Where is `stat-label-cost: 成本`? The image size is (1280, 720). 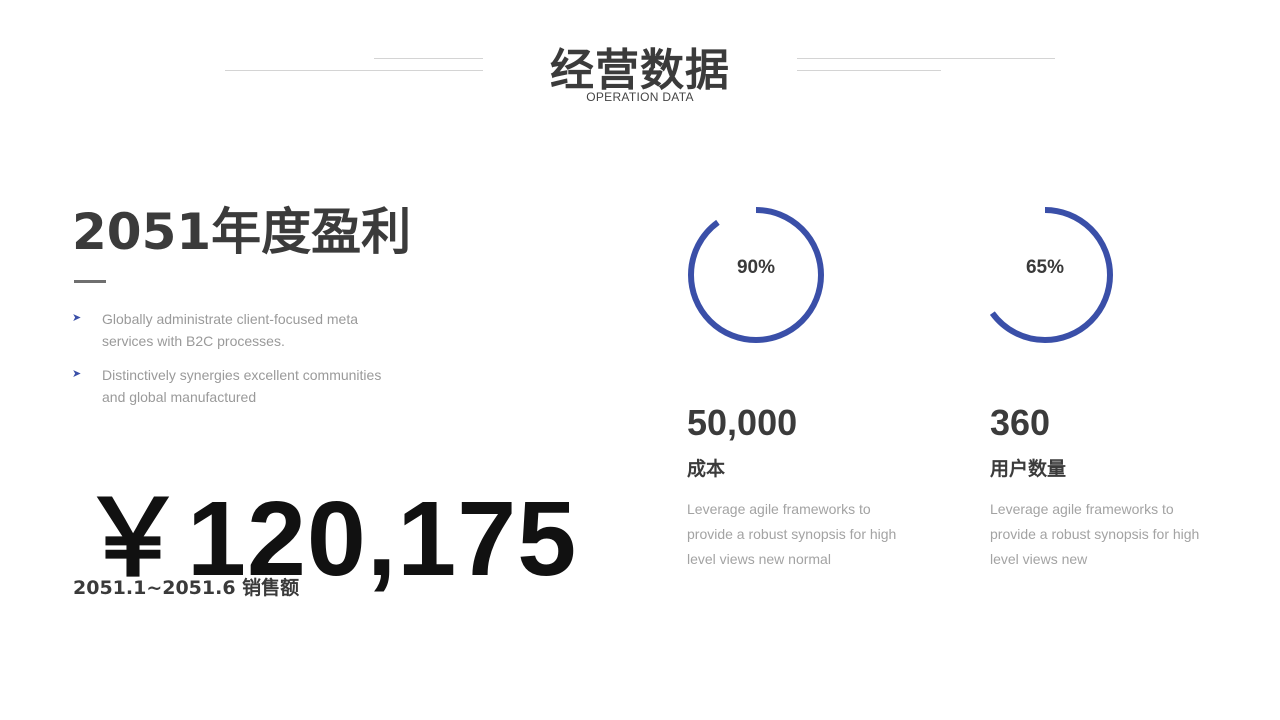
stat-label-cost: 成本 is located at coordinates (706, 469).